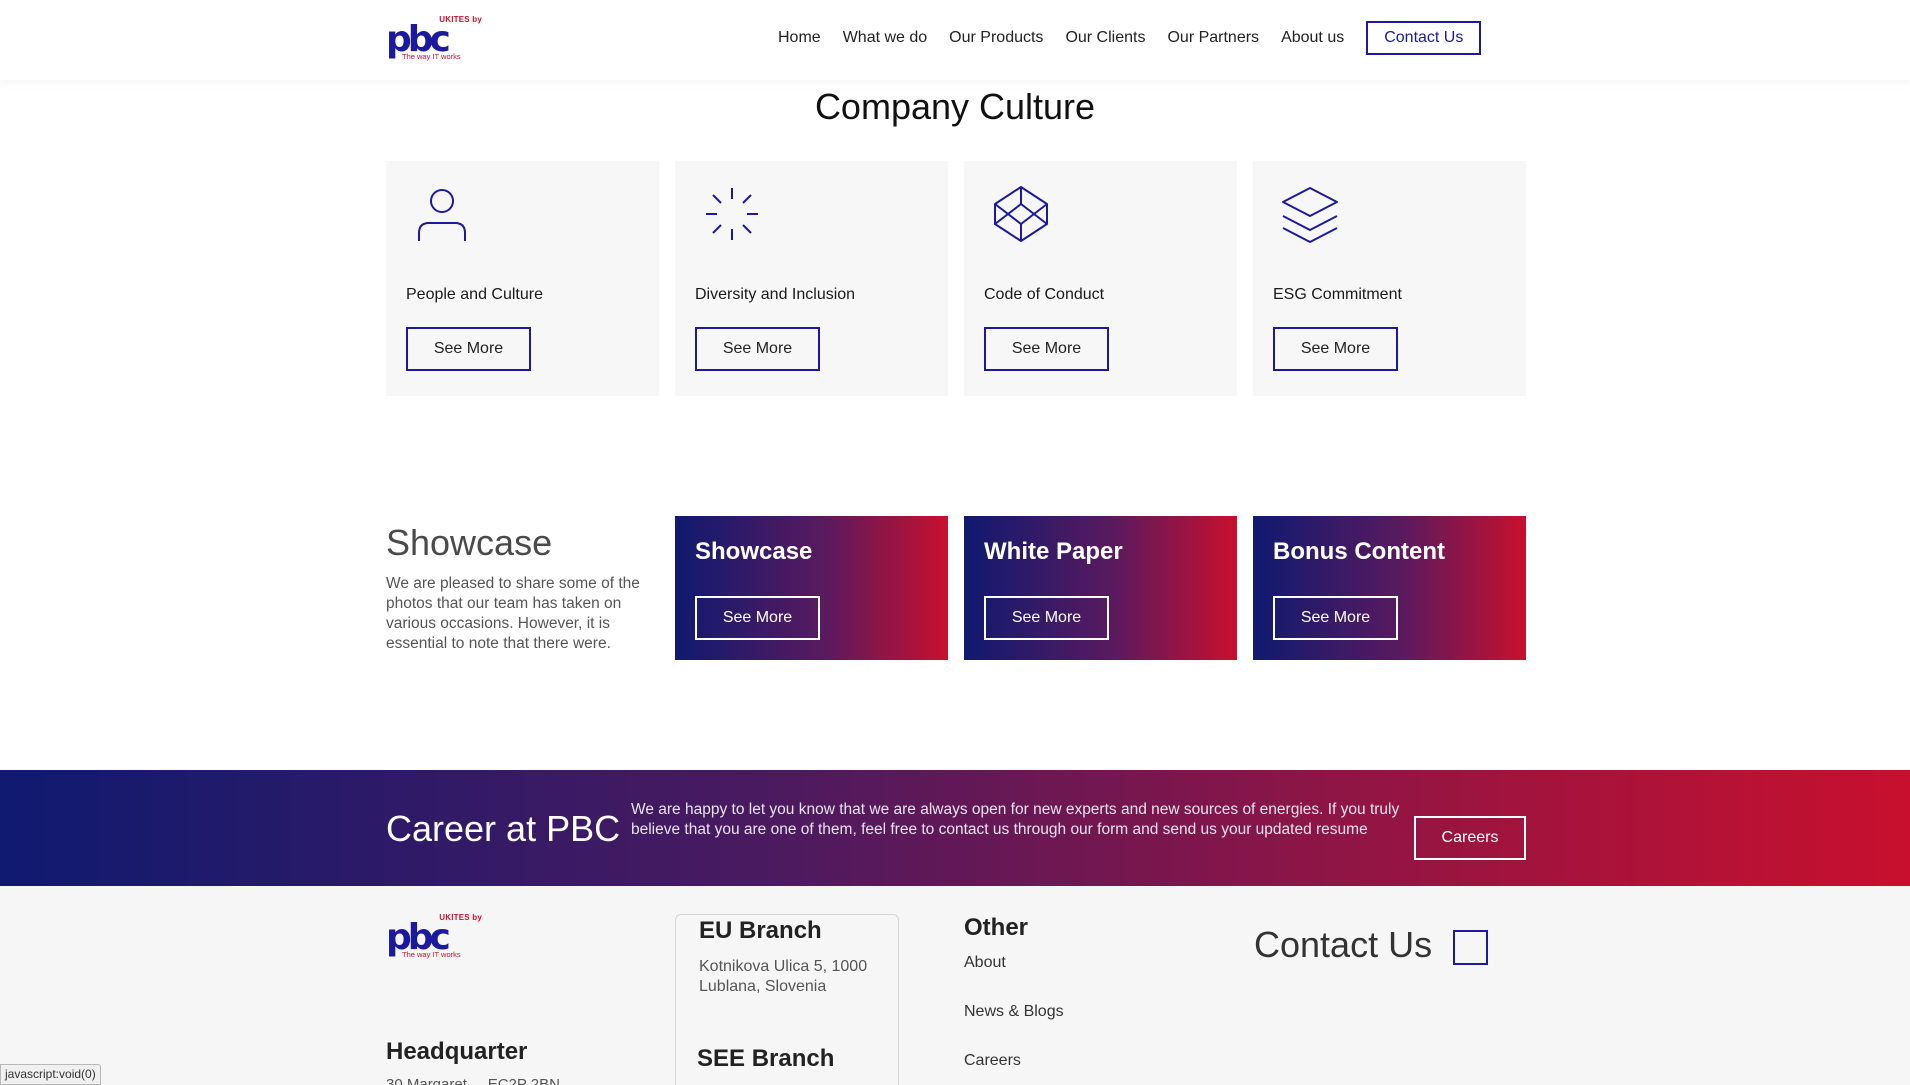  What do you see at coordinates (775, 294) in the screenshot?
I see `culture-card-label: Diversity and Inclusion` at bounding box center [775, 294].